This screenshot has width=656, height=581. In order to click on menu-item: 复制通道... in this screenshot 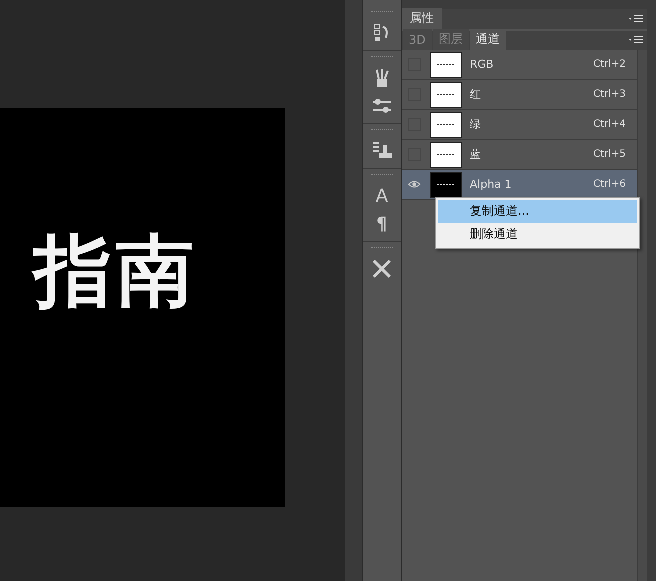, I will do `click(537, 211)`.